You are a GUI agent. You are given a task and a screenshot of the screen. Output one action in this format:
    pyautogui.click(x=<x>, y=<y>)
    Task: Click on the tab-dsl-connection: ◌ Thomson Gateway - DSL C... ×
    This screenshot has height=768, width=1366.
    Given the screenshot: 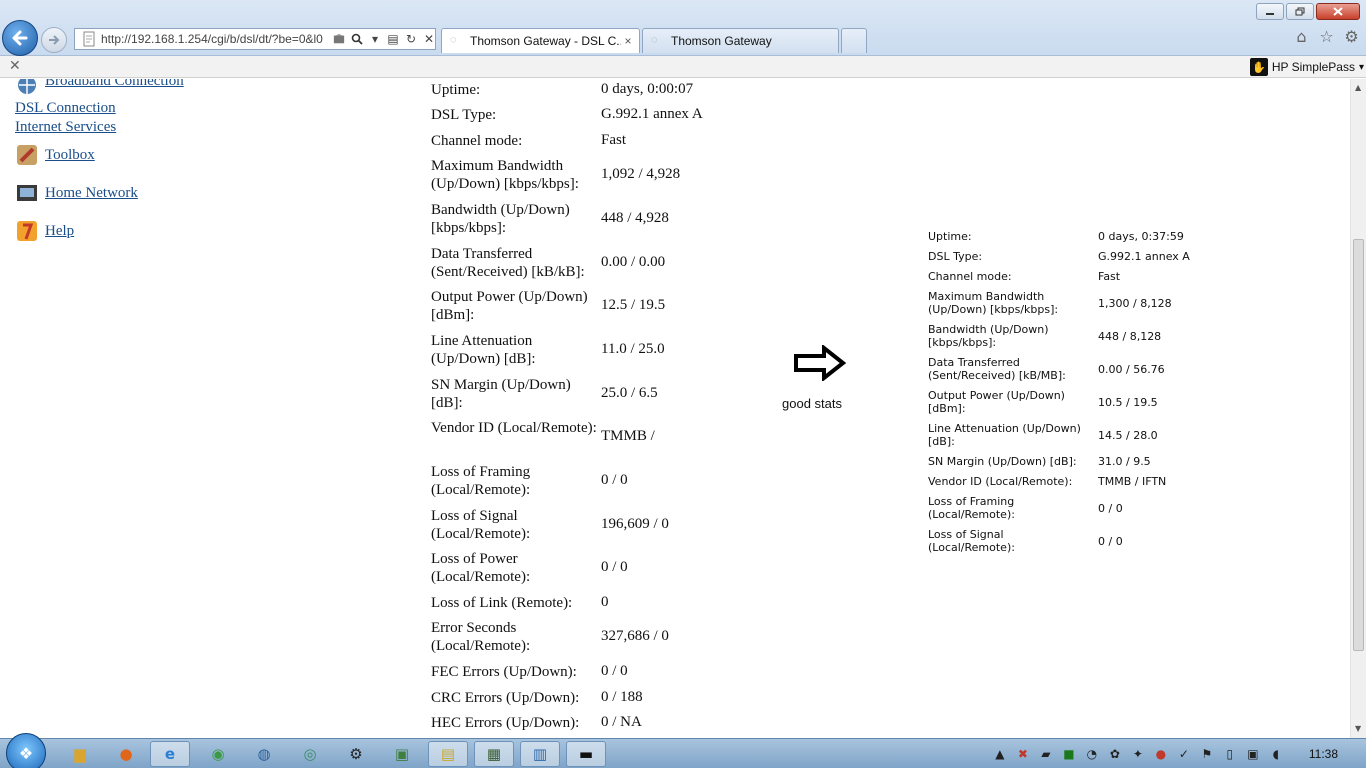 What is the action you would take?
    pyautogui.click(x=540, y=40)
    